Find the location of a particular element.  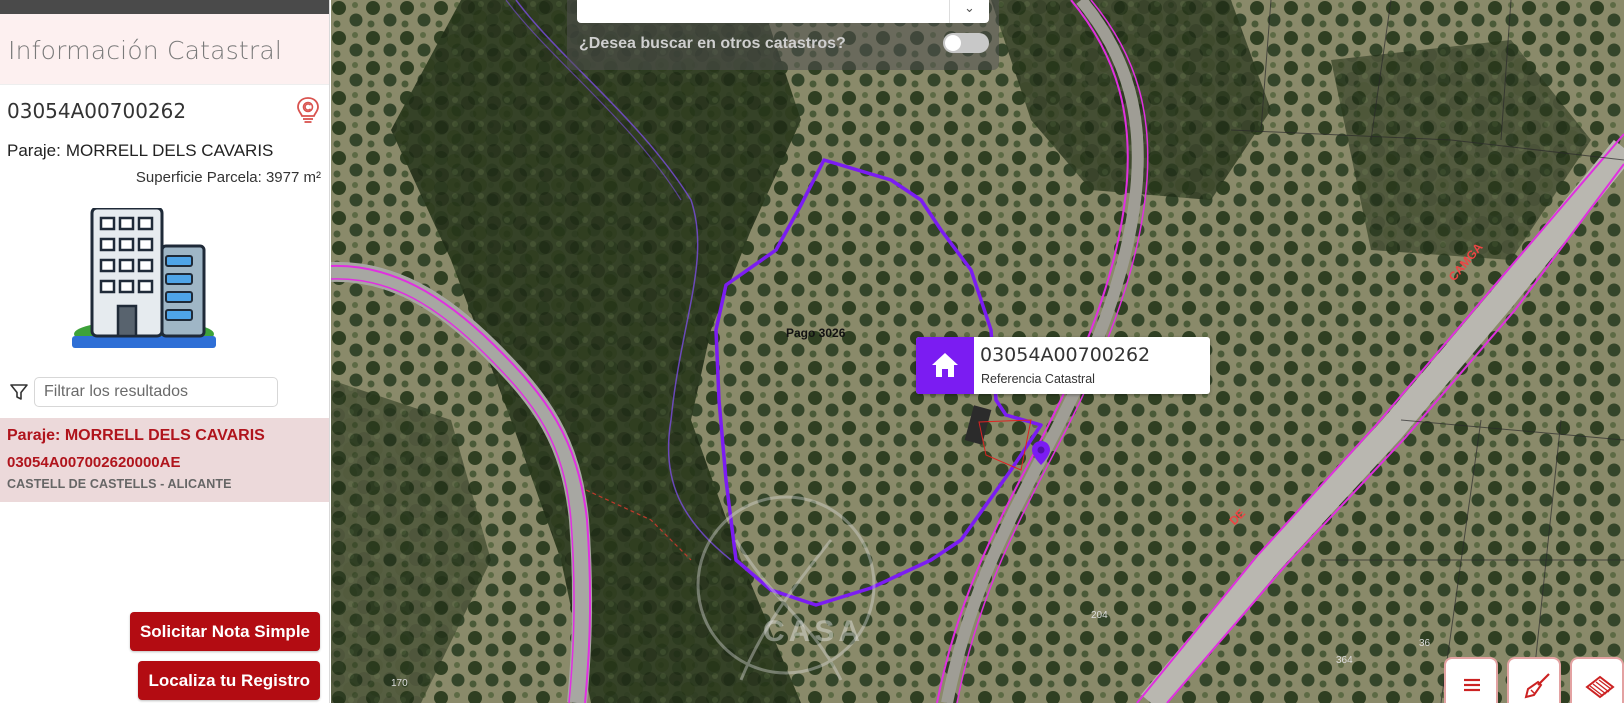

sidebar-header: Información Catastral is located at coordinates (164, 49).